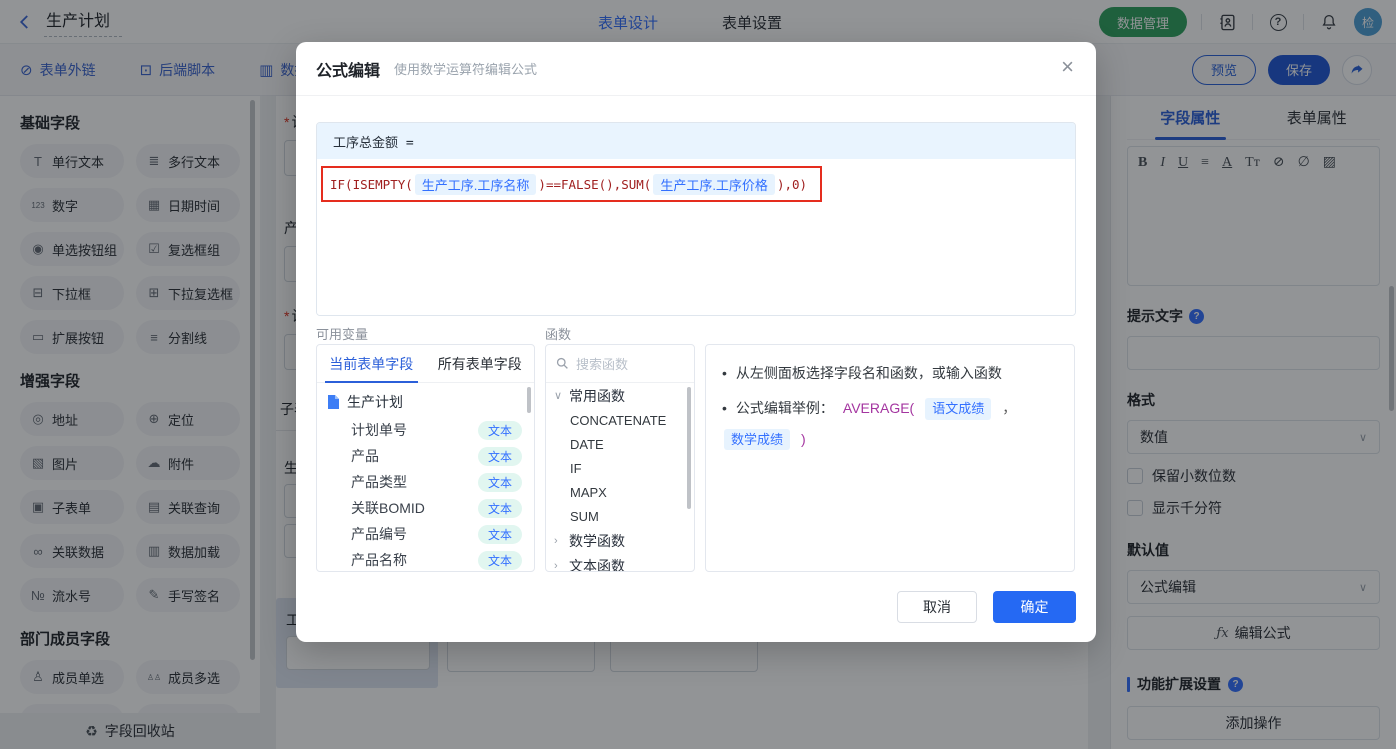 Image resolution: width=1396 pixels, height=749 pixels. Describe the element at coordinates (425, 559) in the screenshot. I see `variable-row: 产品名称 文本` at that location.